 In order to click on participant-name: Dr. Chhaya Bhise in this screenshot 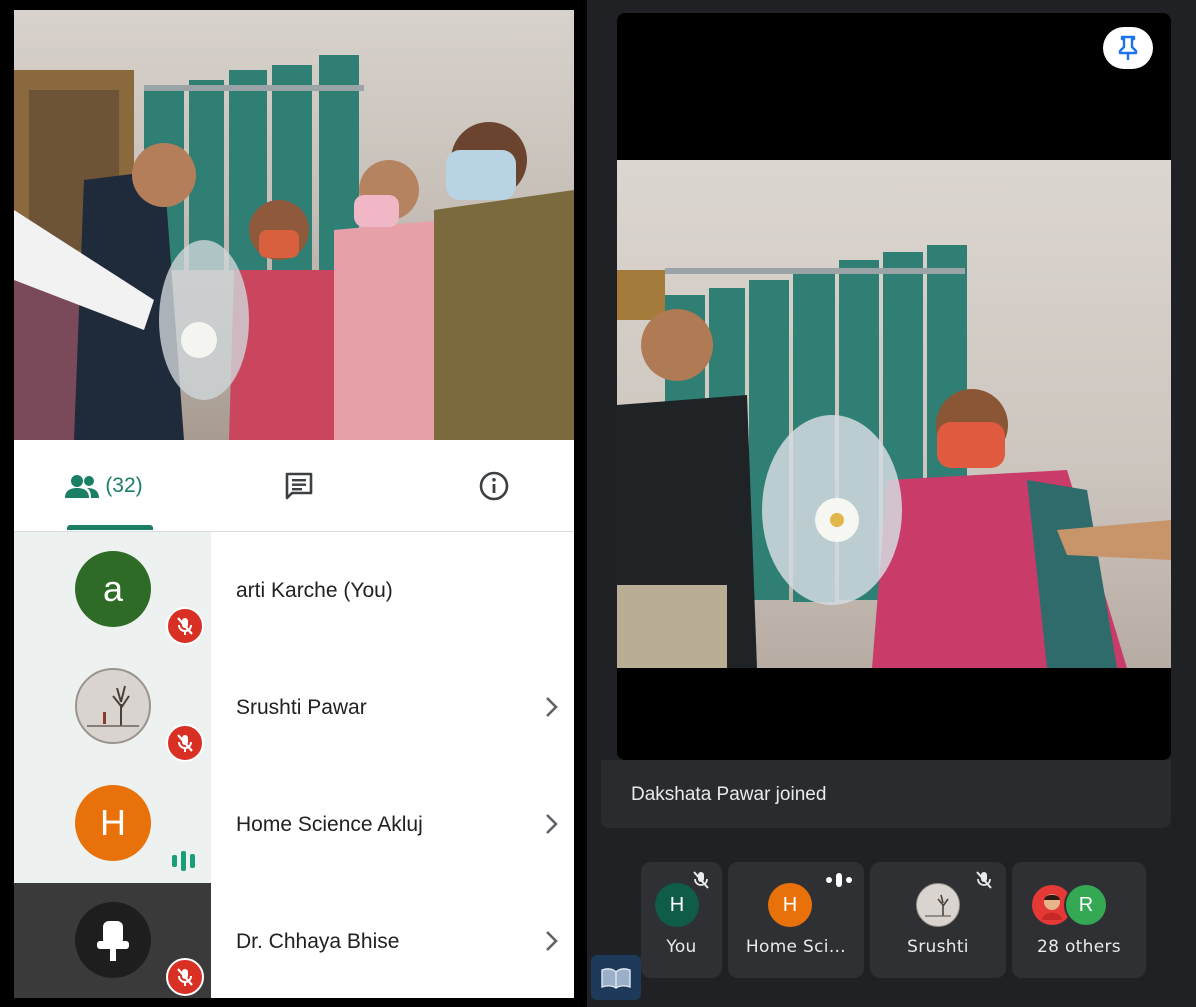, I will do `click(318, 941)`.